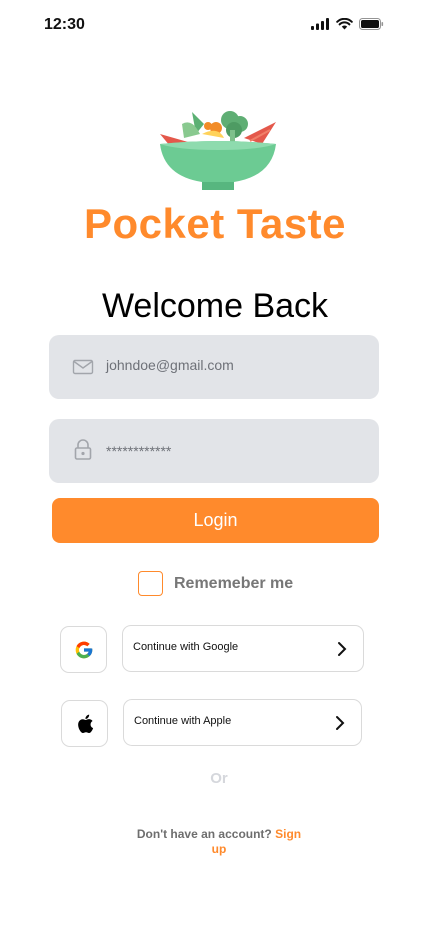 The height and width of the screenshot is (932, 430). I want to click on remember-me: Rememeber me, so click(215, 583).